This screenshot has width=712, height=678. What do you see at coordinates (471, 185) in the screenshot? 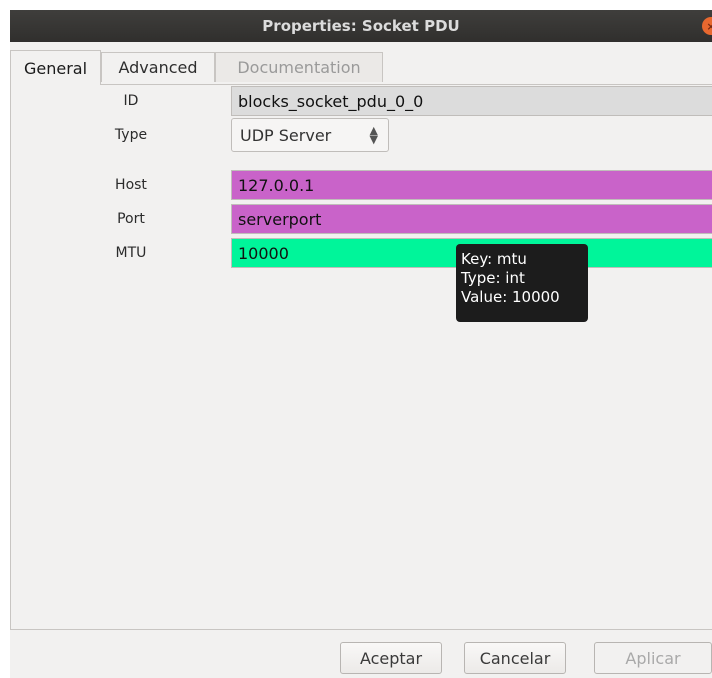
I see `host-field: 127.0.0.1` at bounding box center [471, 185].